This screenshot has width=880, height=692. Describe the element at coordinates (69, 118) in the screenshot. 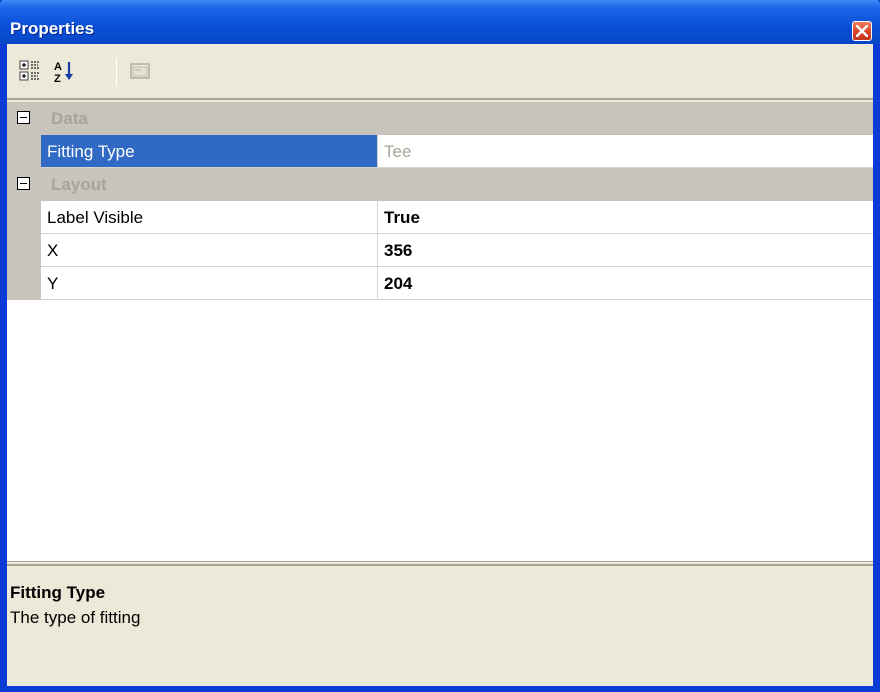

I see `category-label: Data` at that location.